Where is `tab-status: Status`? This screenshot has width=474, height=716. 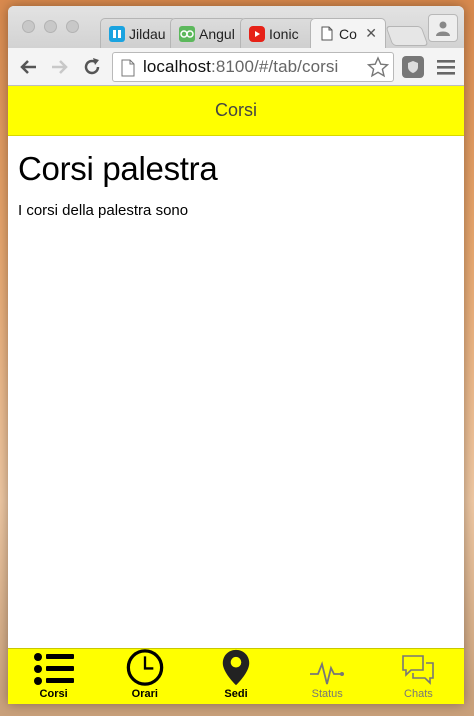 tab-status: Status is located at coordinates (327, 676).